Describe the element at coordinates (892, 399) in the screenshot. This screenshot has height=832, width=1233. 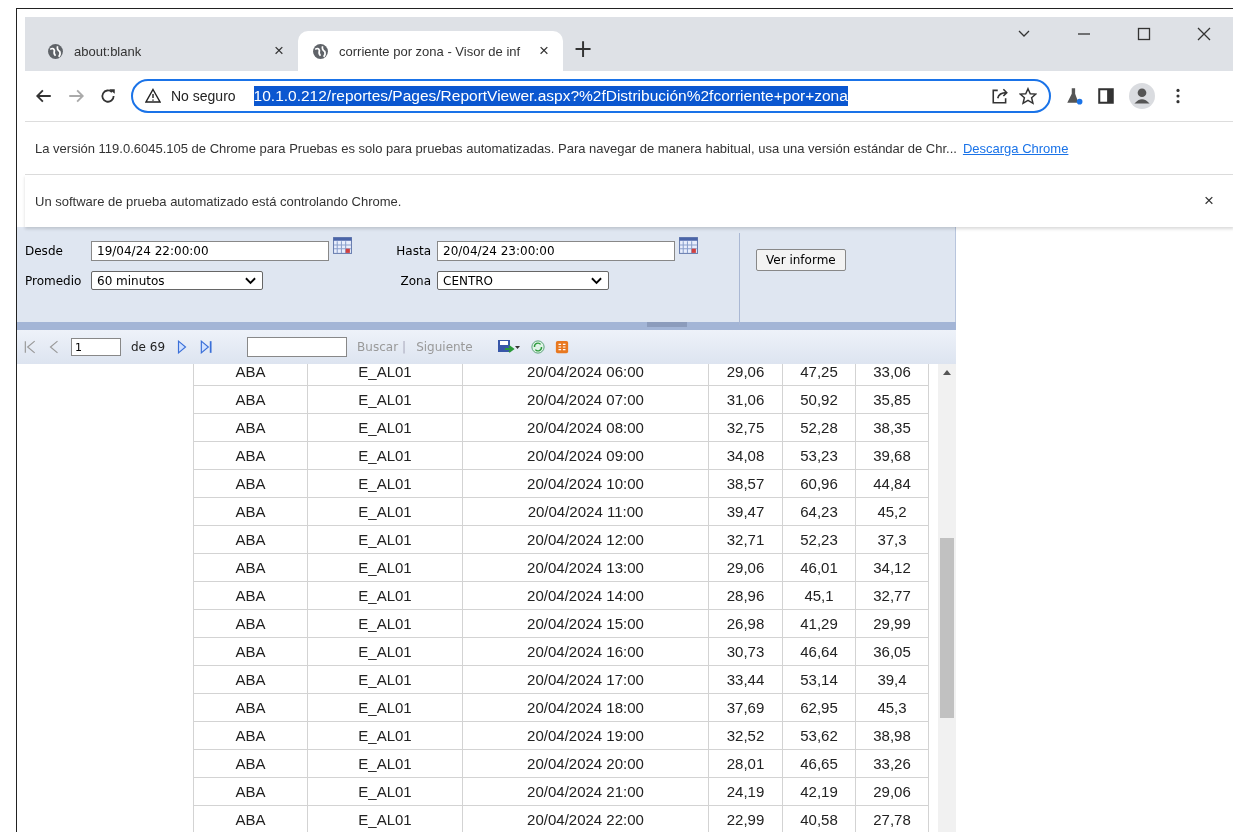
I see `table-cell: 35,85` at that location.